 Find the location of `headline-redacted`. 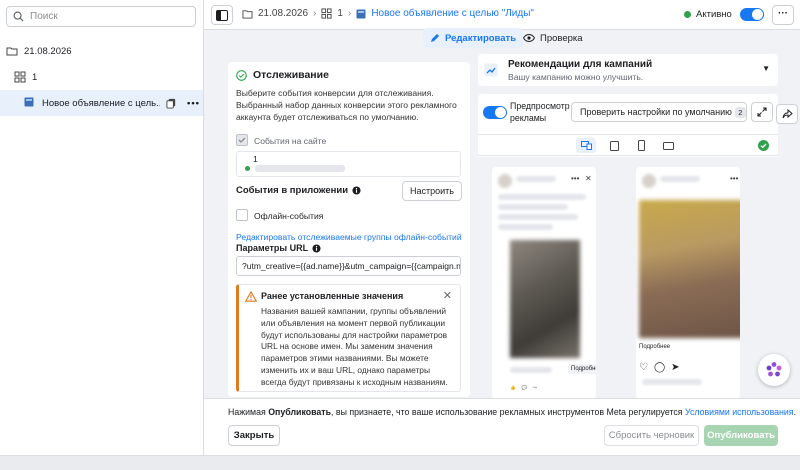

headline-redacted is located at coordinates (531, 370).